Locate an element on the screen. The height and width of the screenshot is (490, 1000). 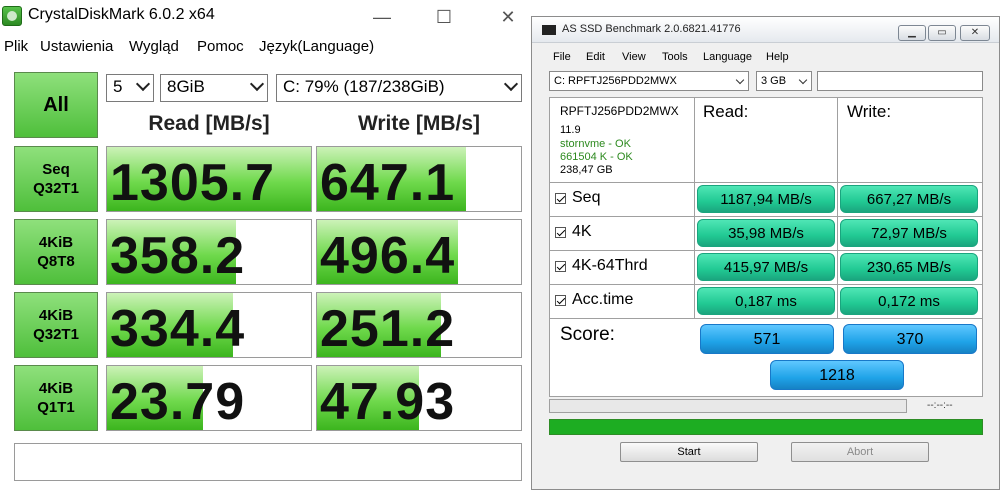
4k-64thrd-checkbox-row: 4K-64Thrd is located at coordinates (601, 266).